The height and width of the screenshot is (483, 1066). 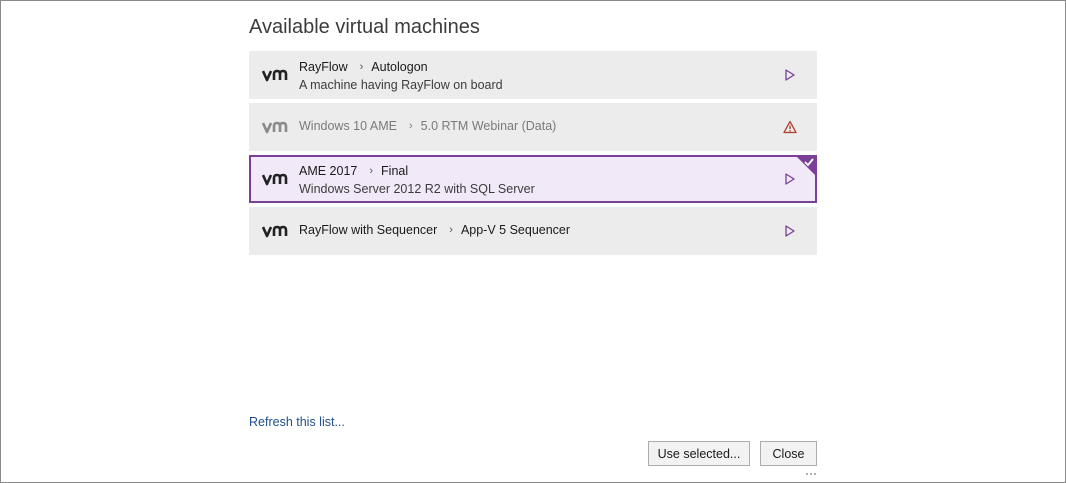 I want to click on vm-description: A machine having RayFlow on board, so click(x=401, y=85).